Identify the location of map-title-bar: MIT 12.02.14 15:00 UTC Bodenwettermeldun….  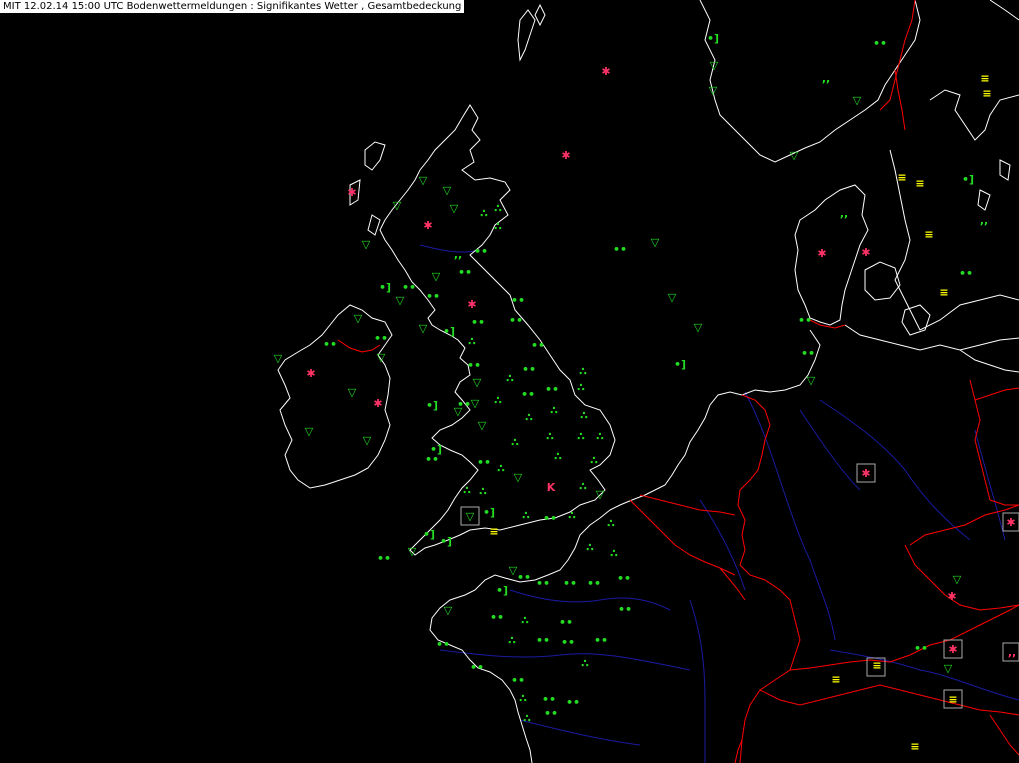
(233, 6).